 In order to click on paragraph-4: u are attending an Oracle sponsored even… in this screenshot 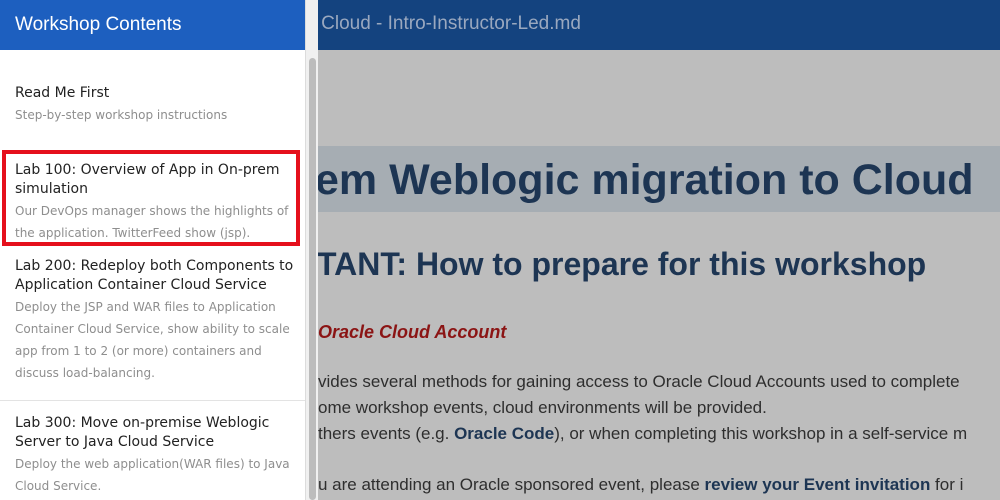, I will do `click(640, 485)`.